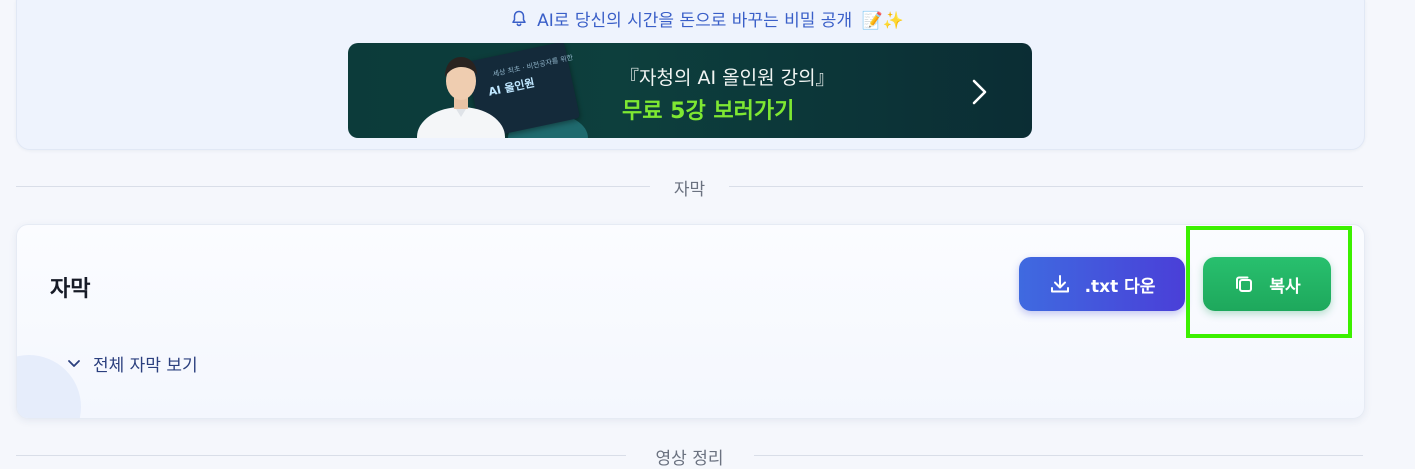  Describe the element at coordinates (1059, 284) in the screenshot. I see `download-icon` at that location.